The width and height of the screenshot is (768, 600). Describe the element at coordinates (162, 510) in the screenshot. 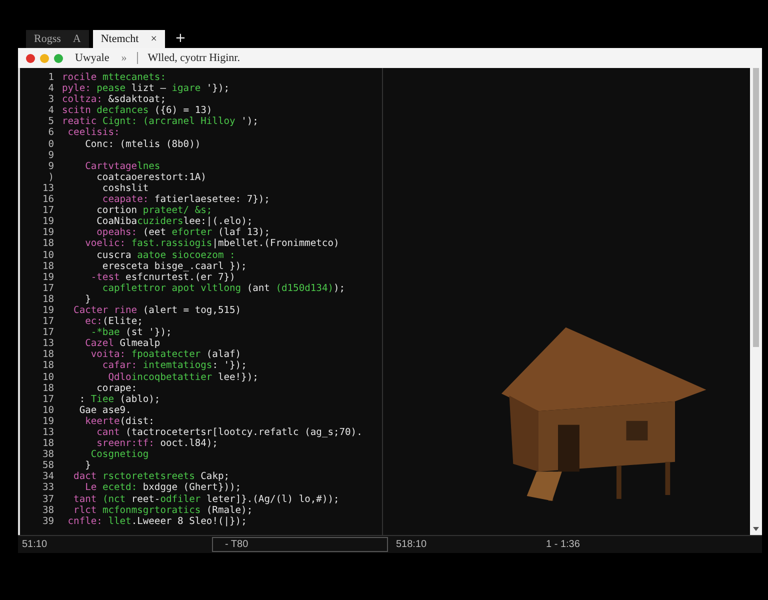

I see `code-line: rlct mcfonmsgrtoratics (Rmale);` at that location.